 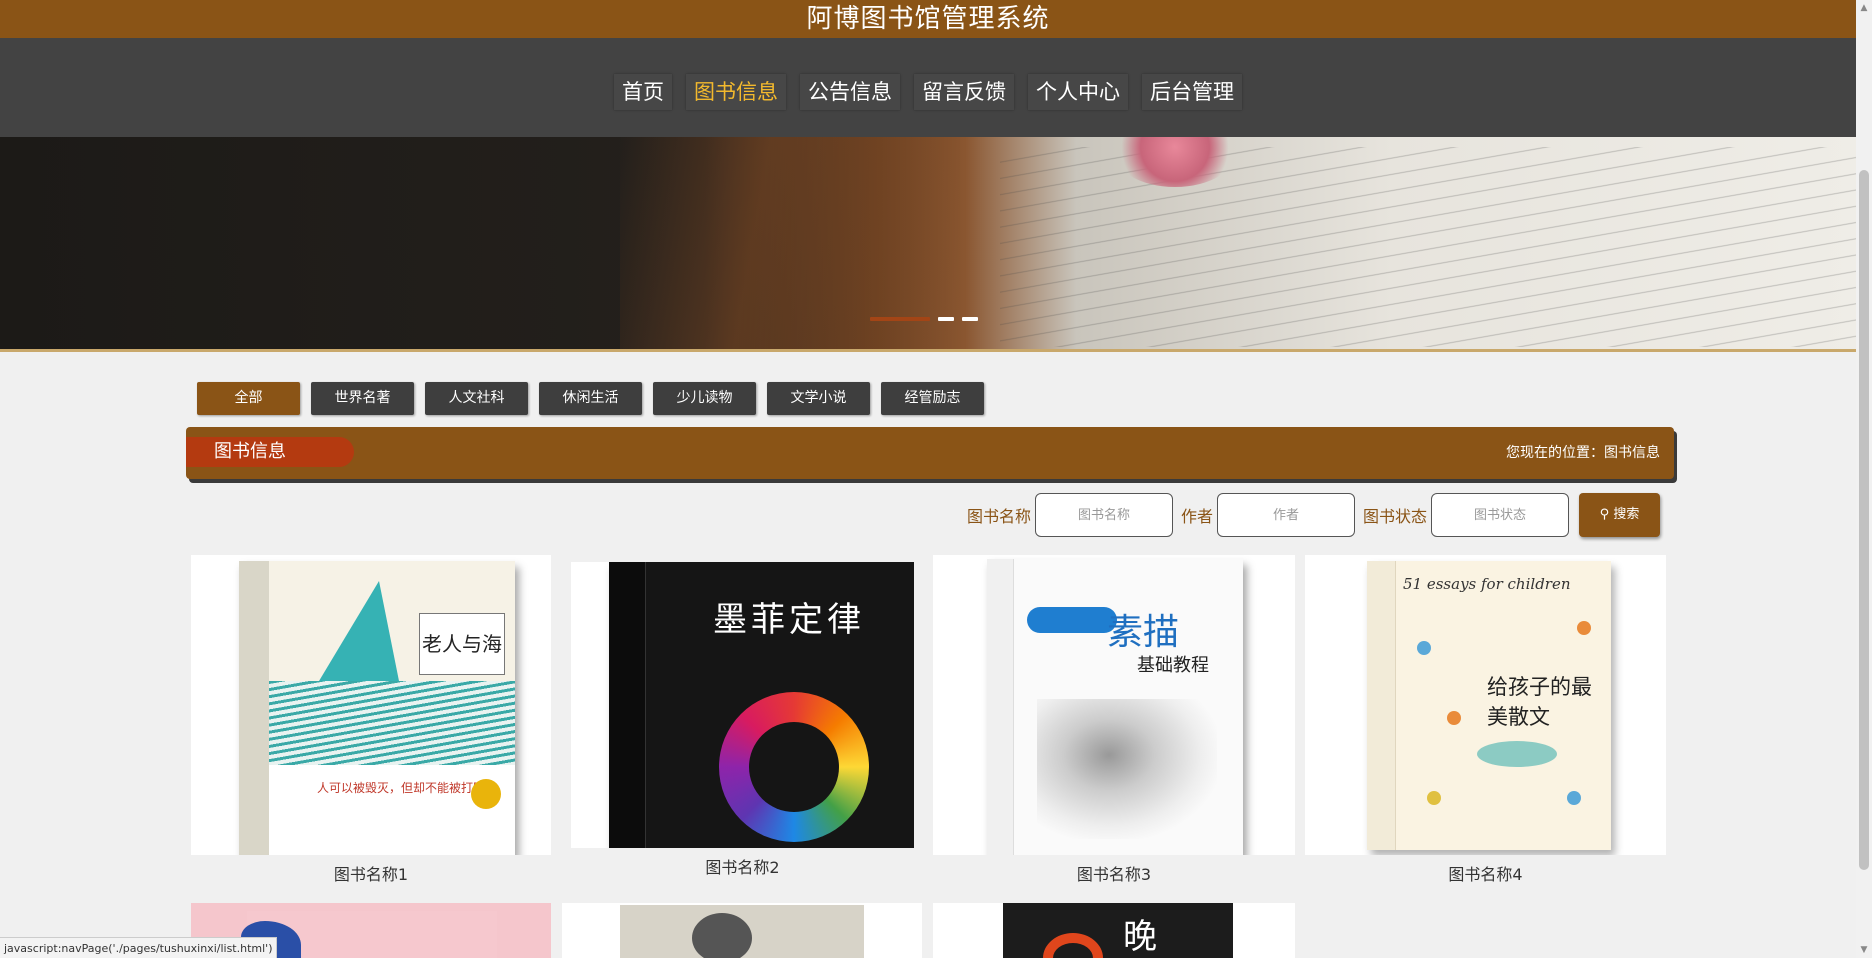 I want to click on book-card: 老人与海 人可以被毁灭，但却不能被打败 图书名称1, so click(x=371, y=720).